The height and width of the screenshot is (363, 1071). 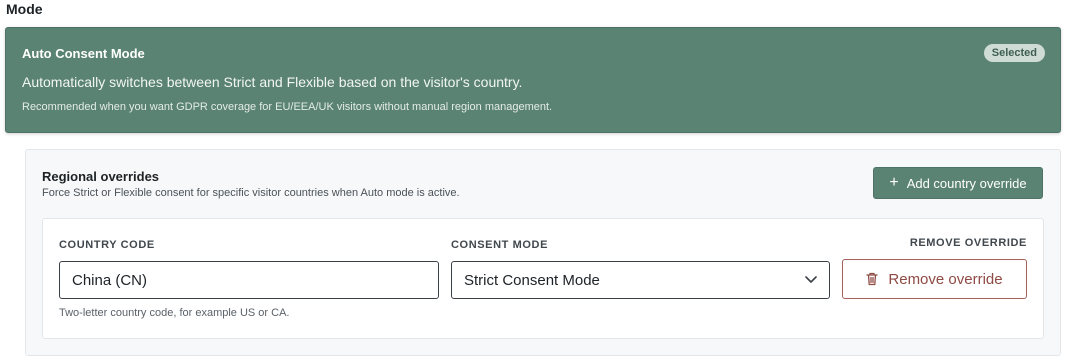 I want to click on add-country-override-button: + Add country override, so click(x=958, y=183).